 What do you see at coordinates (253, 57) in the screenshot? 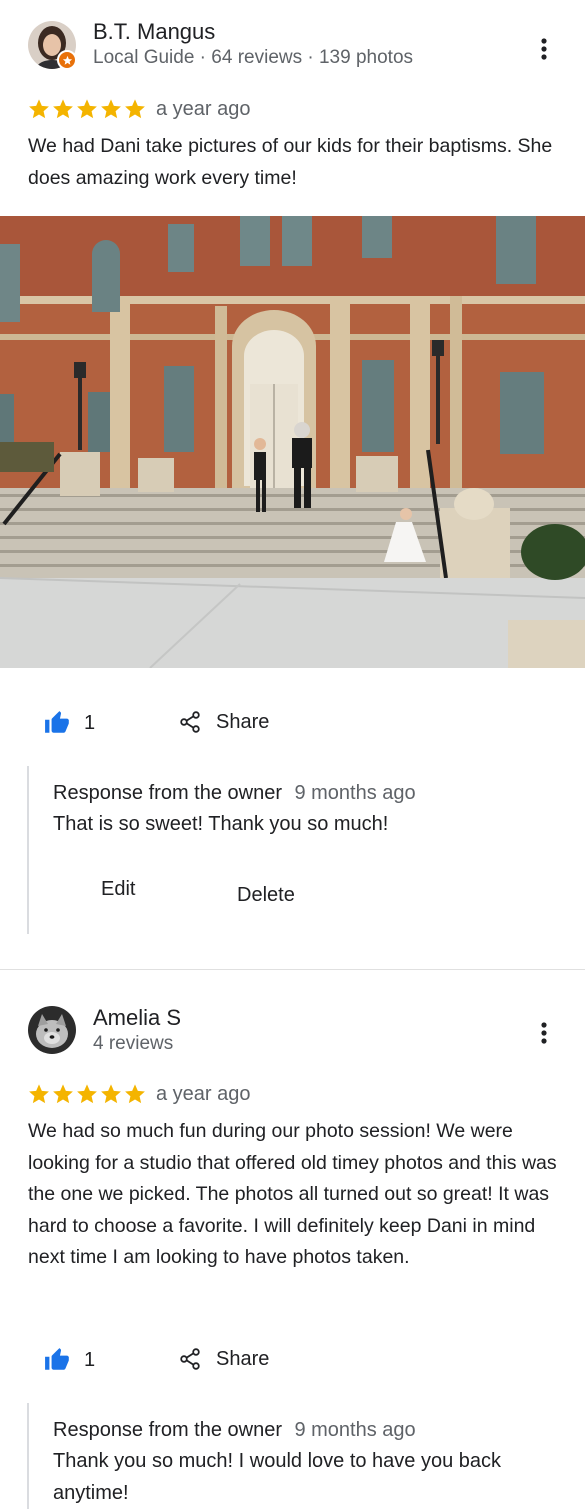
I see `author-meta: Local Guide · 64 reviews · 139 photos` at bounding box center [253, 57].